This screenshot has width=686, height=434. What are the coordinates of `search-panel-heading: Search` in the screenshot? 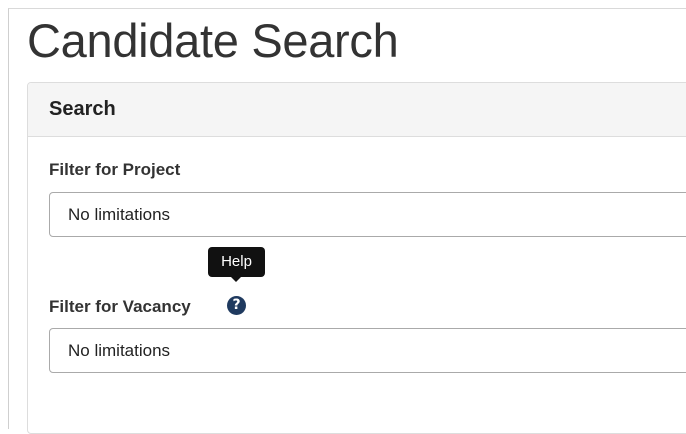 It's located at (357, 110).